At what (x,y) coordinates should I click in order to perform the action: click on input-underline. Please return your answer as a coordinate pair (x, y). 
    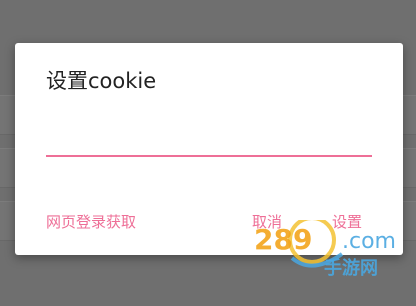
    Looking at the image, I should click on (209, 156).